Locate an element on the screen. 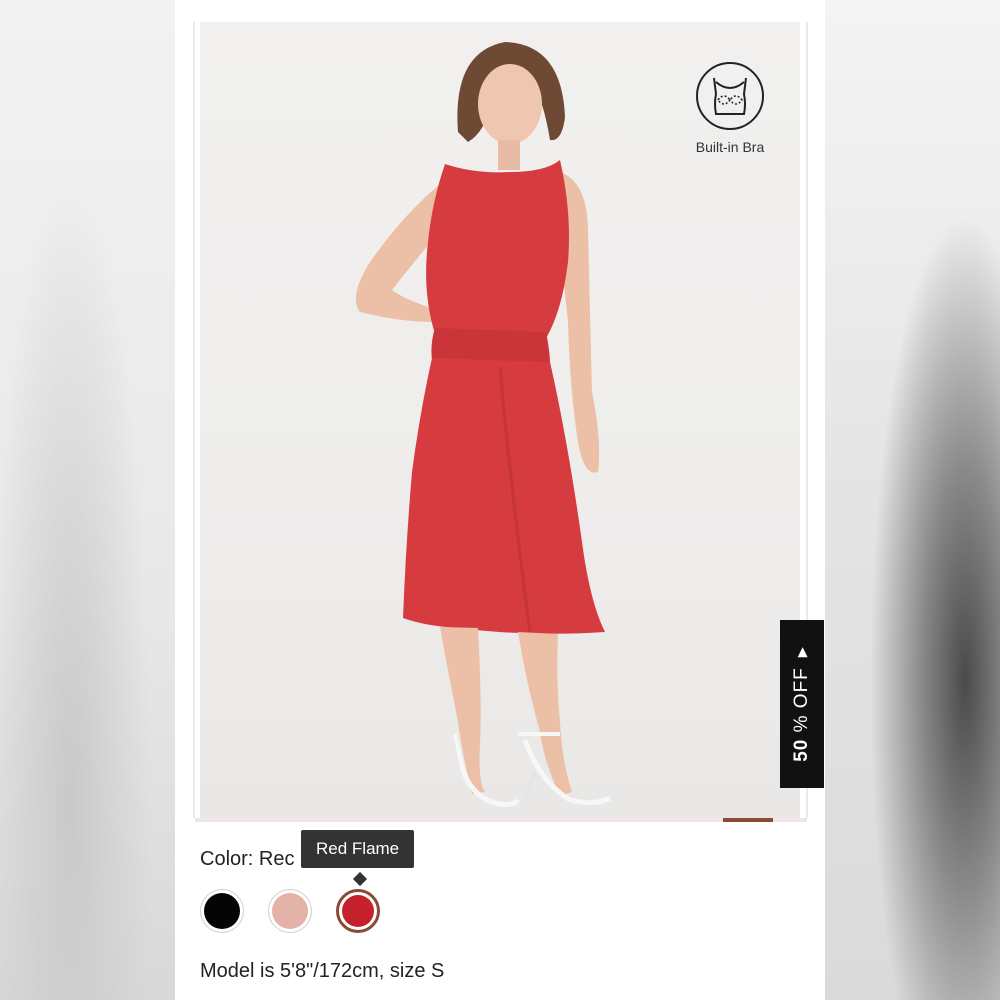 The height and width of the screenshot is (1000, 1000). discount-suffix: % OFF is located at coordinates (801, 700).